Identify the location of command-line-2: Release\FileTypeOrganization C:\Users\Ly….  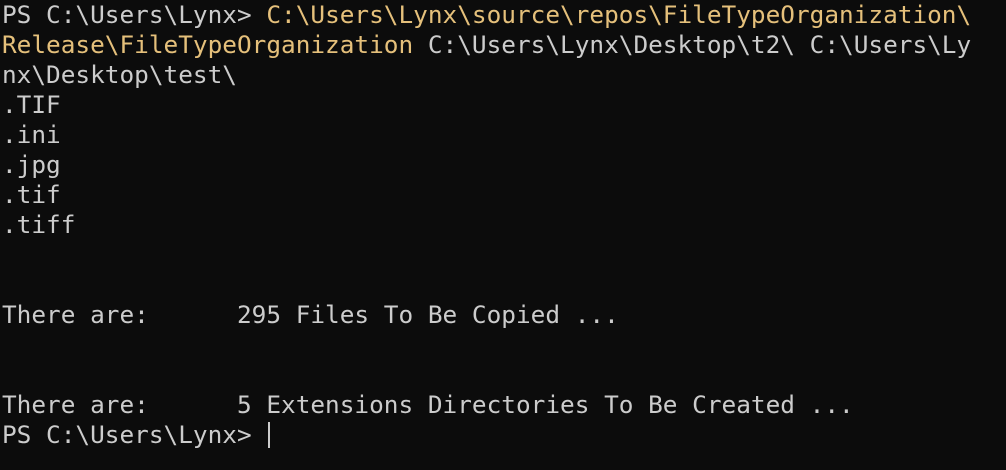
(503, 45).